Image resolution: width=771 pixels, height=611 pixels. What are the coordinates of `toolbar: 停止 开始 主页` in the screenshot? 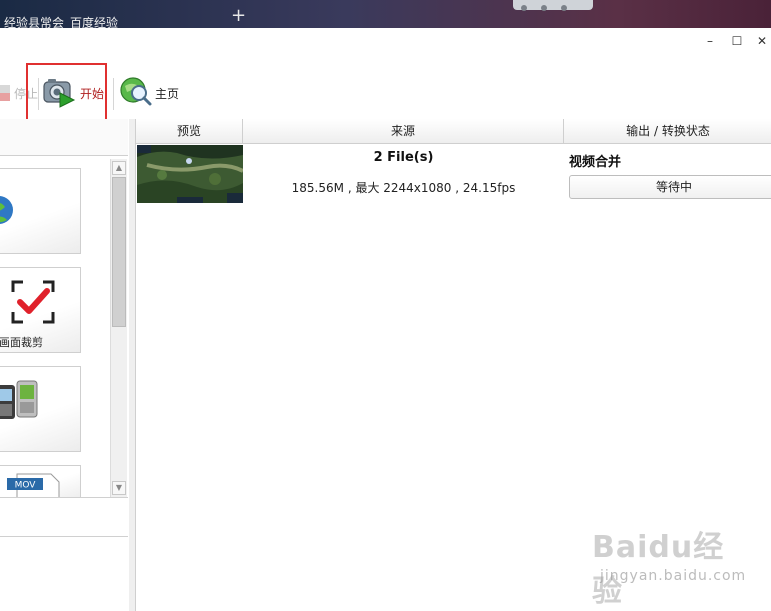 It's located at (385, 87).